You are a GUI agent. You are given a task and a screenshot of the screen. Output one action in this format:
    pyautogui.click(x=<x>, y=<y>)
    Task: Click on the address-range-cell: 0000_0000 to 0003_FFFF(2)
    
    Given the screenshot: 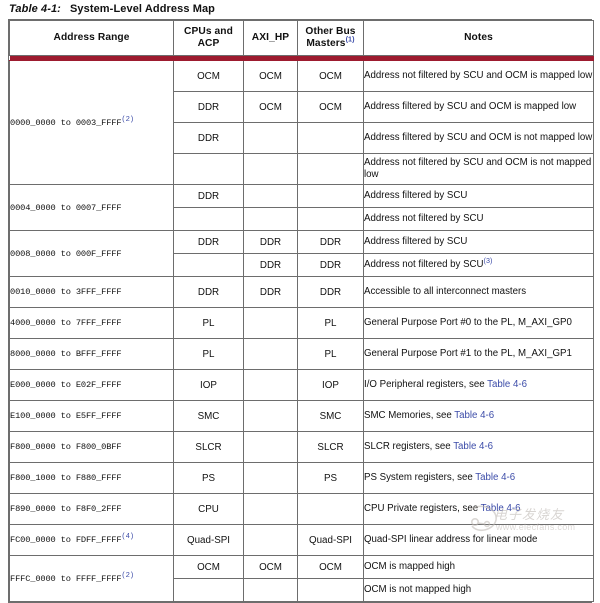 What is the action you would take?
    pyautogui.click(x=91, y=122)
    